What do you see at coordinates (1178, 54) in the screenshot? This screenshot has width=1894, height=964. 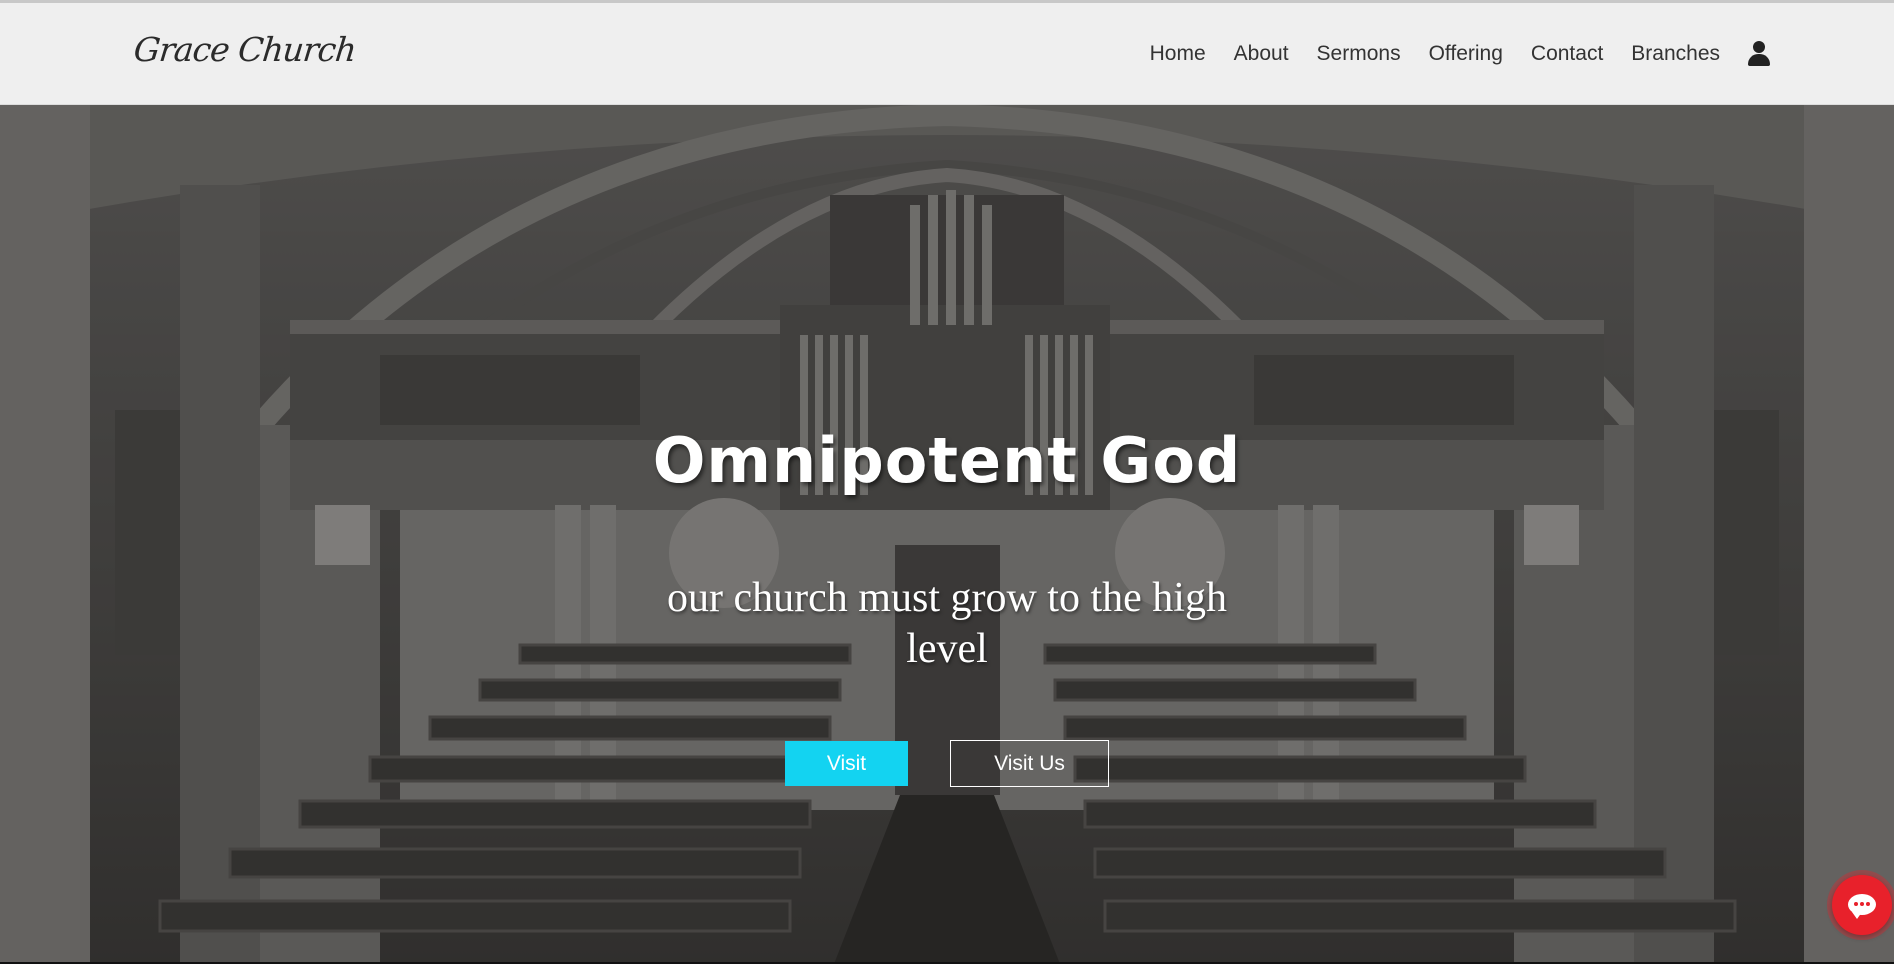 I see `nav-home: Home` at bounding box center [1178, 54].